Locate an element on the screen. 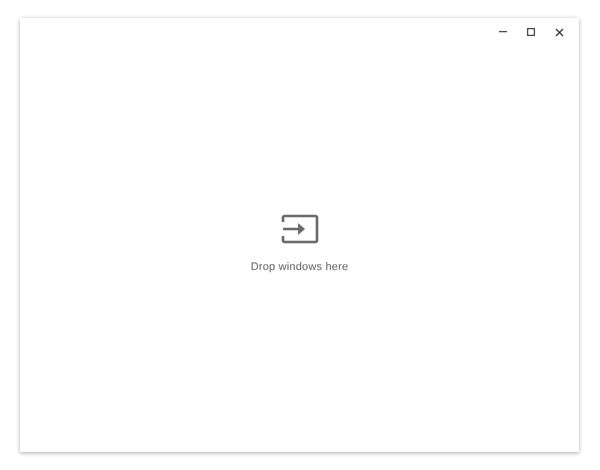  drop-message: Drop windows here is located at coordinates (299, 267).